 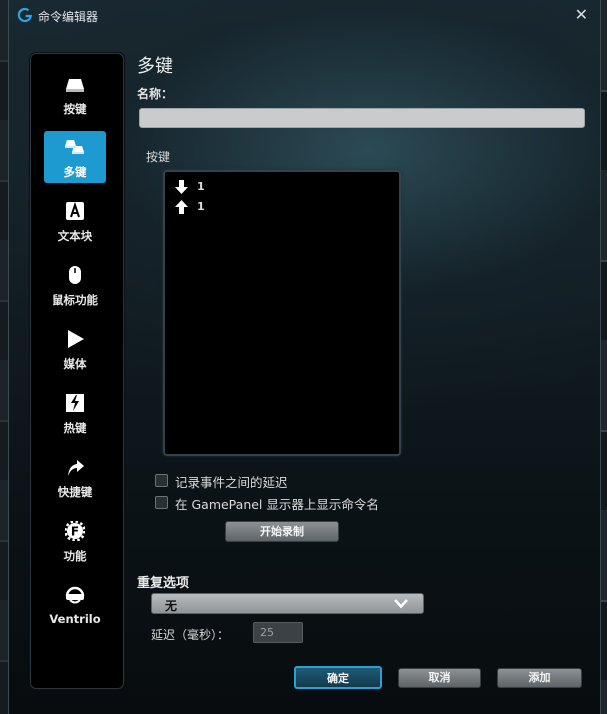 I want to click on shortcut-arrow-icon, so click(x=76, y=468).